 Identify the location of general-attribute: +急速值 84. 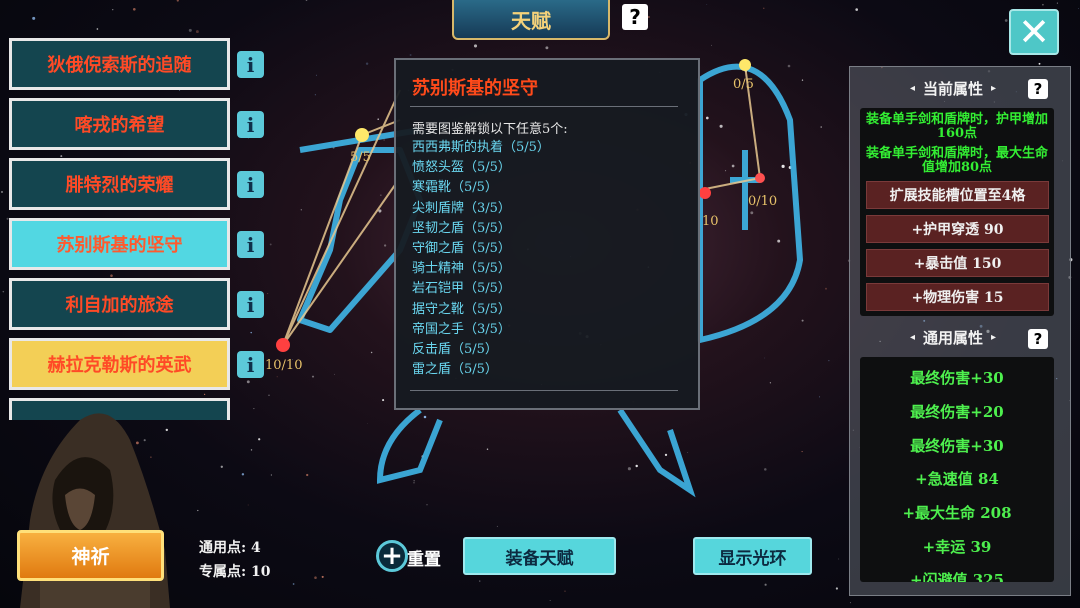
(957, 479).